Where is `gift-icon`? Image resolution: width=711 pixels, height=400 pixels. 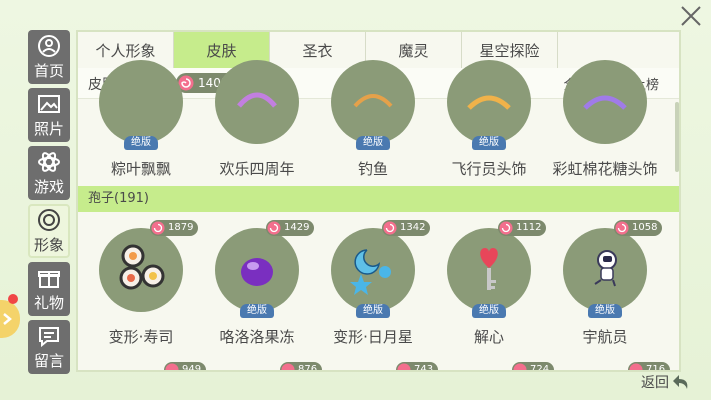
gift-icon is located at coordinates (49, 279).